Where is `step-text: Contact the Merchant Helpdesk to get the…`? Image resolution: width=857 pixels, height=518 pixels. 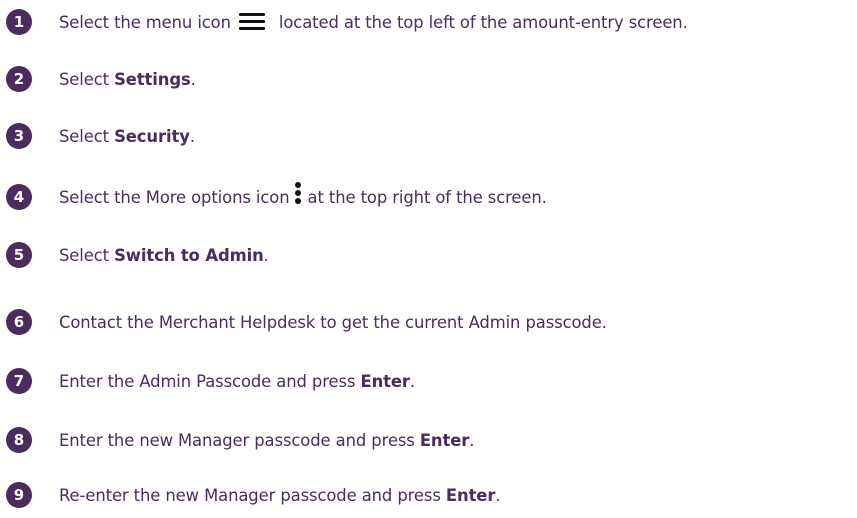
step-text: Contact the Merchant Helpdesk to get the… is located at coordinates (333, 322).